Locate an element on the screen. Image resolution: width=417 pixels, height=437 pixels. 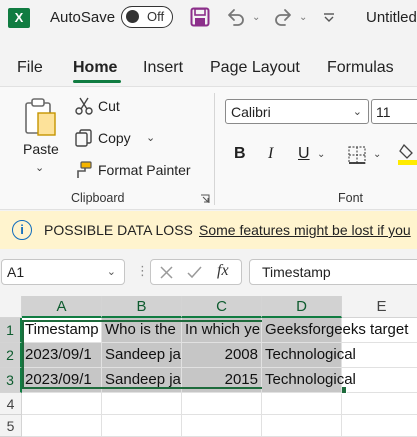
cell-c5 is located at coordinates (222, 426).